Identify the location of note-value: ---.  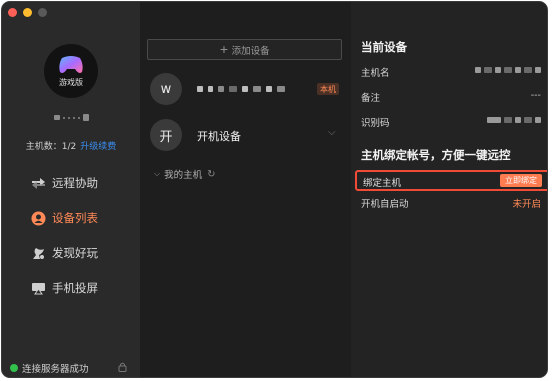
(536, 95).